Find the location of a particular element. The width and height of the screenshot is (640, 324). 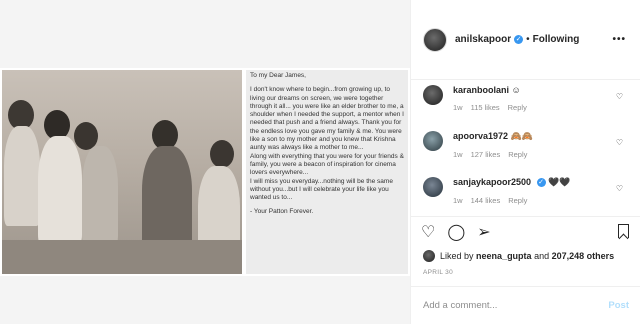

comment-icon: ◯ is located at coordinates (456, 232).